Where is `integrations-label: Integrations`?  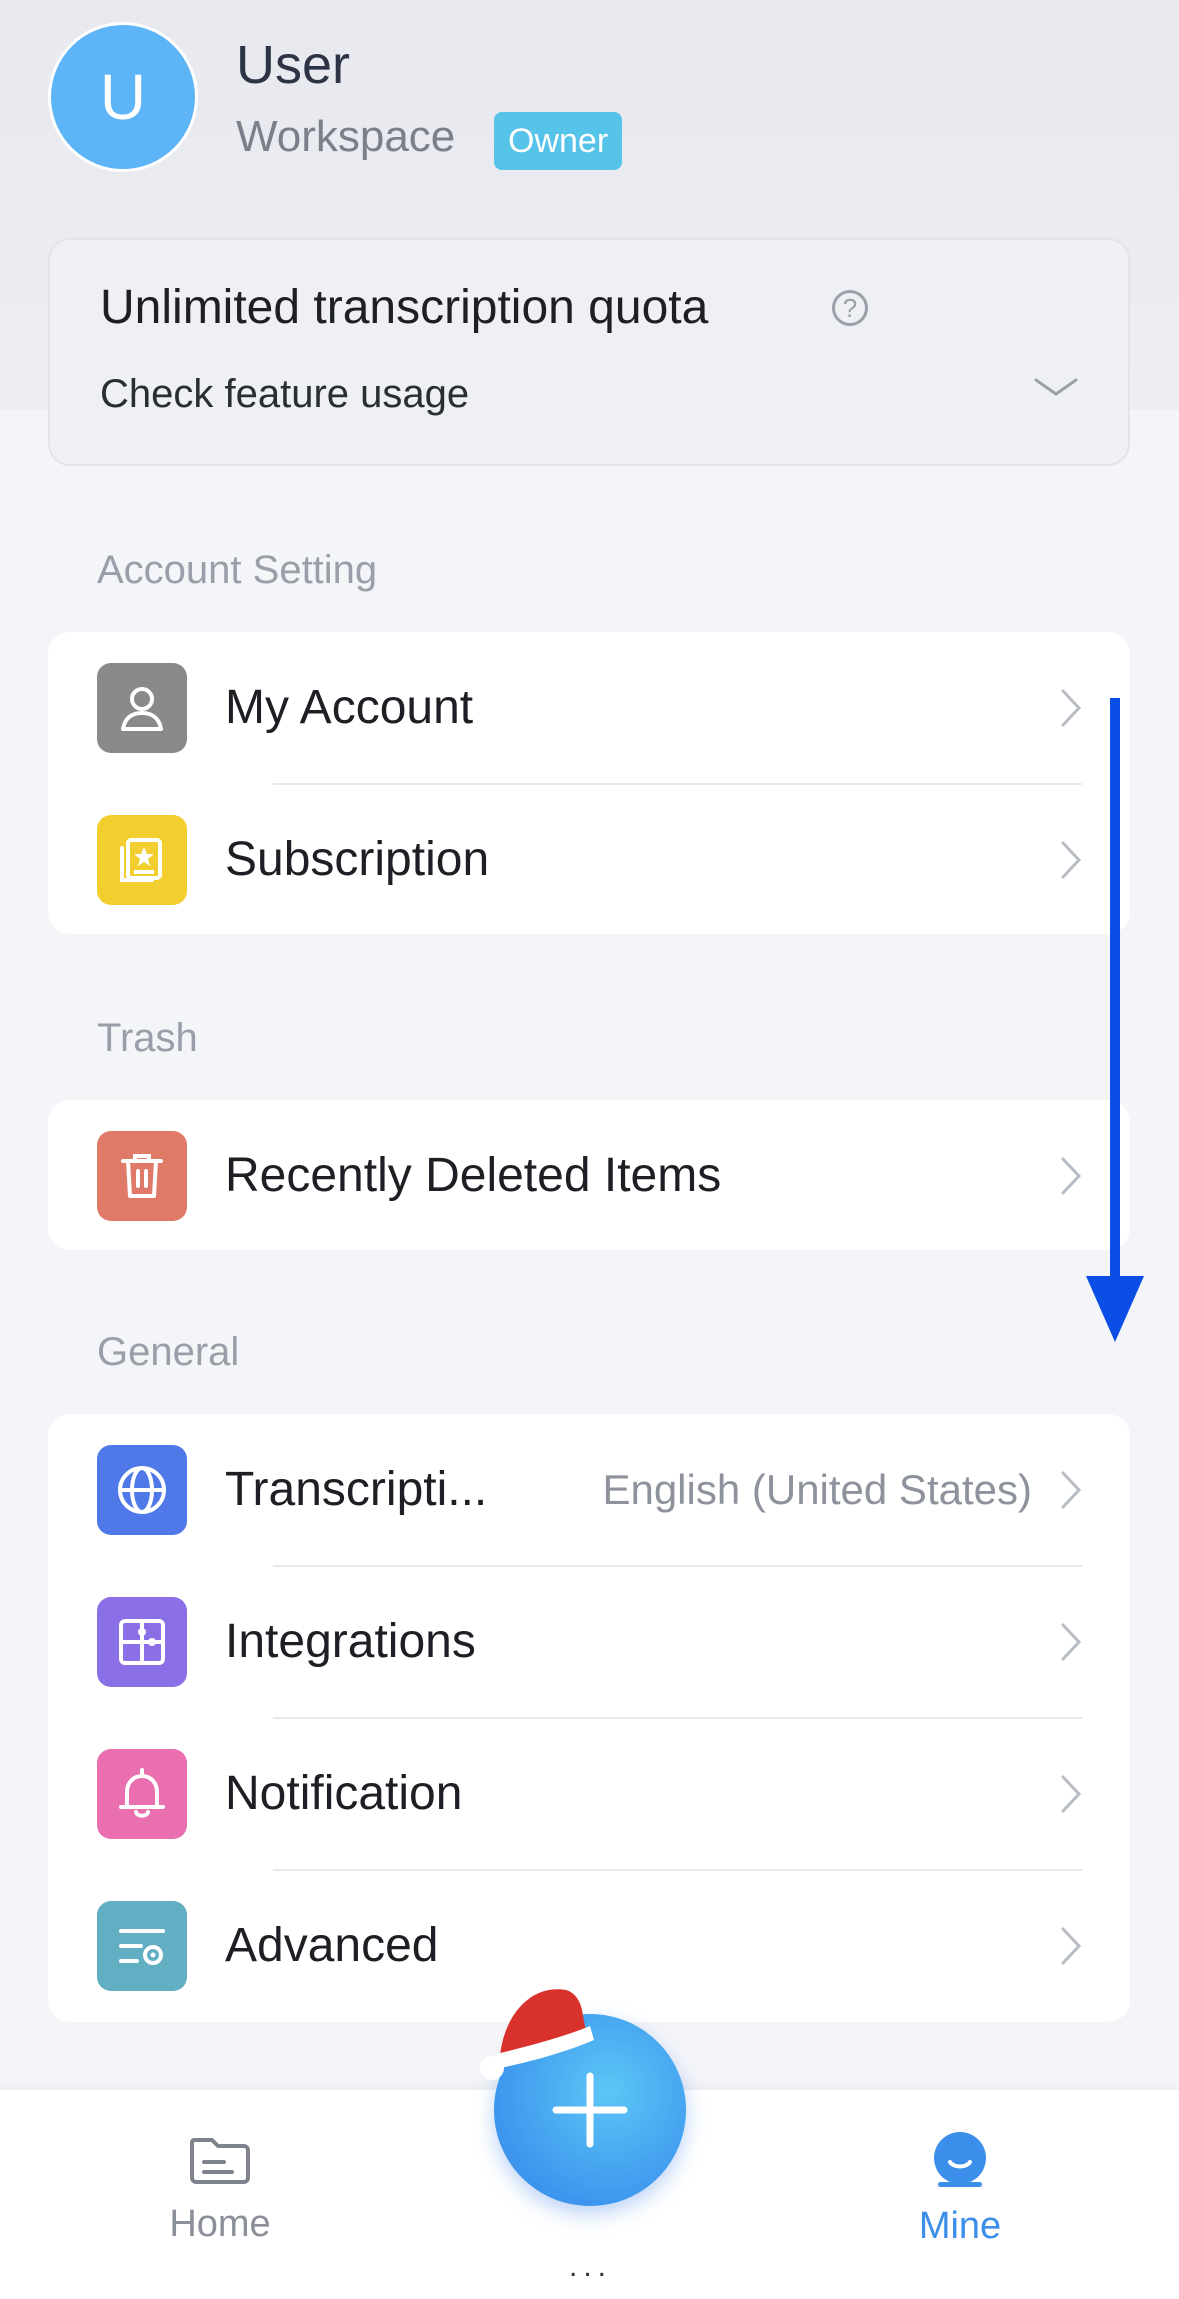
integrations-label: Integrations is located at coordinates (350, 1641).